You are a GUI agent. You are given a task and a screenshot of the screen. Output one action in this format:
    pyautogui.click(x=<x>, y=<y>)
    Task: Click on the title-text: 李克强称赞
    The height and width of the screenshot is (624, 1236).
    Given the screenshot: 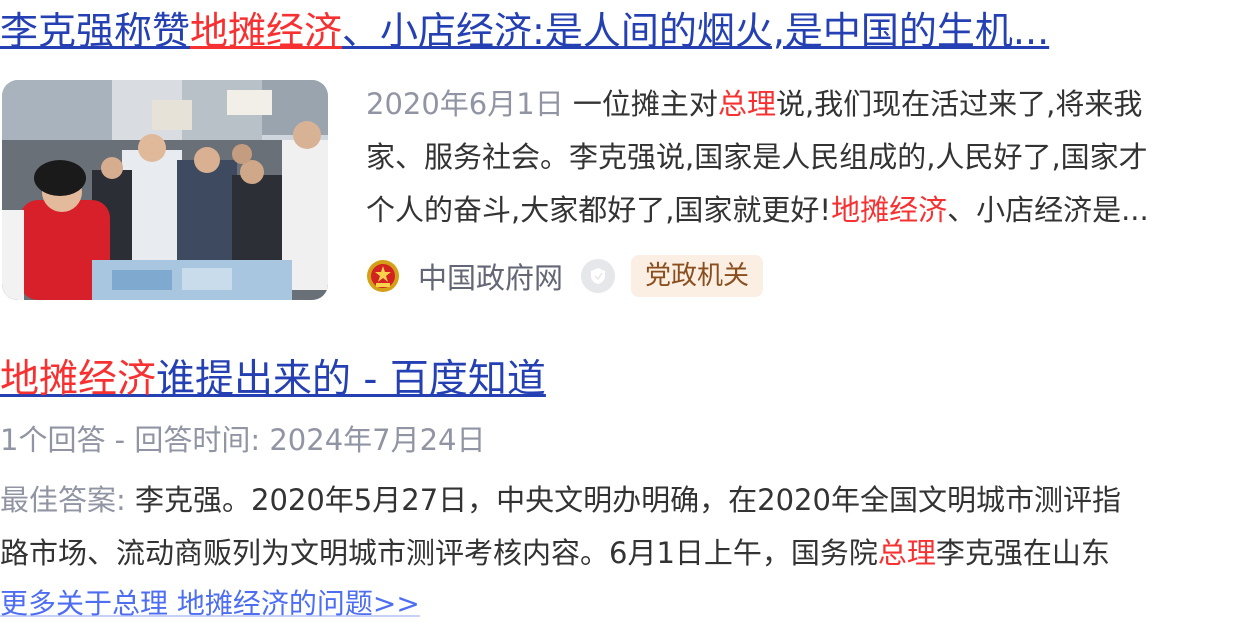 What is the action you would take?
    pyautogui.click(x=95, y=31)
    